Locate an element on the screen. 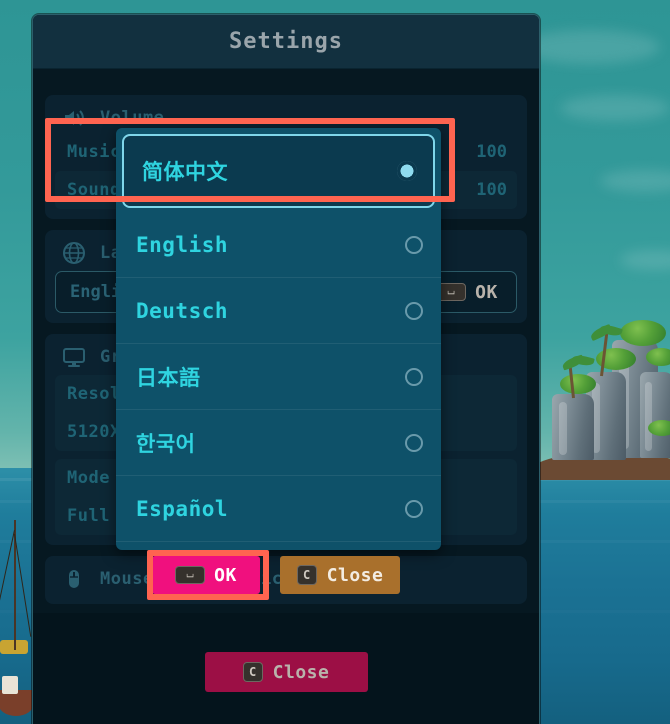  dropdown-option-spanish: Español is located at coordinates (278, 509).